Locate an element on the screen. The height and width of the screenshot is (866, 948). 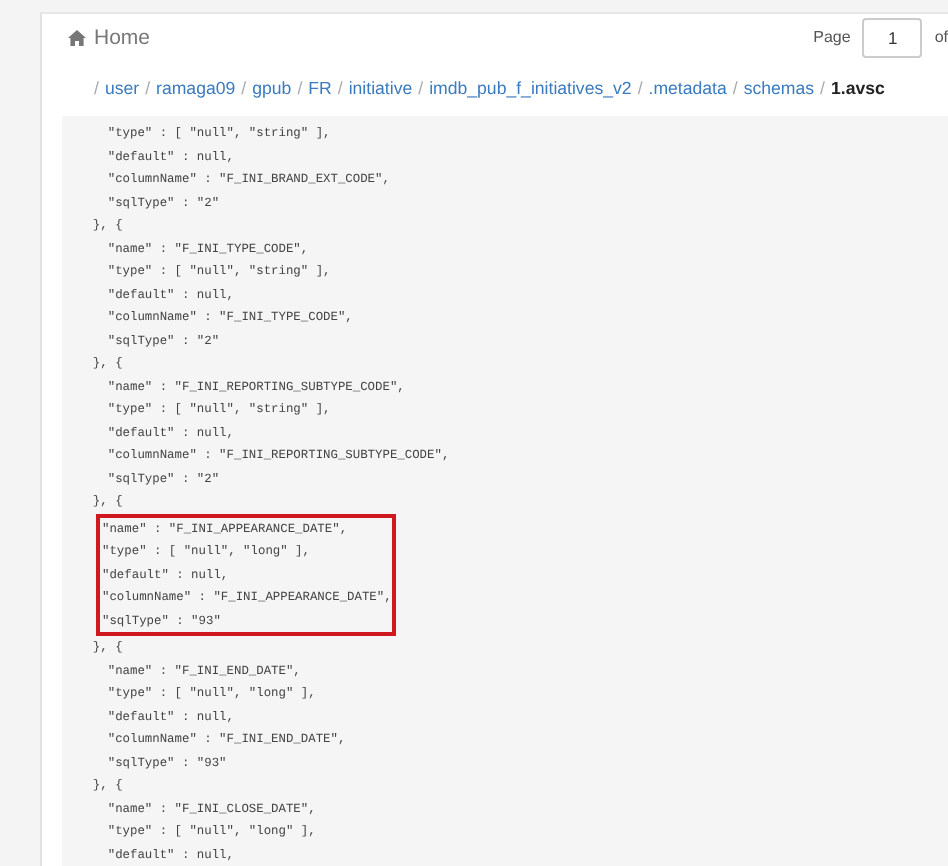
breadcrumb-link: ramaga09 is located at coordinates (196, 87).